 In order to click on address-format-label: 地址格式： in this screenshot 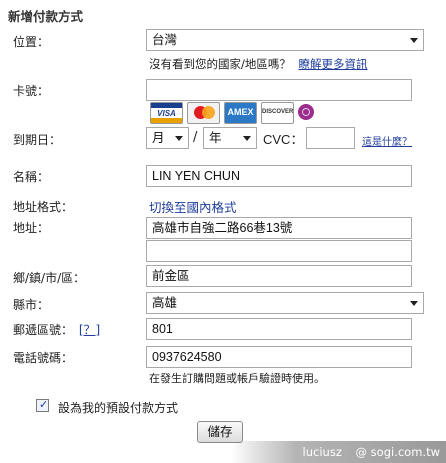, I will do `click(43, 207)`.